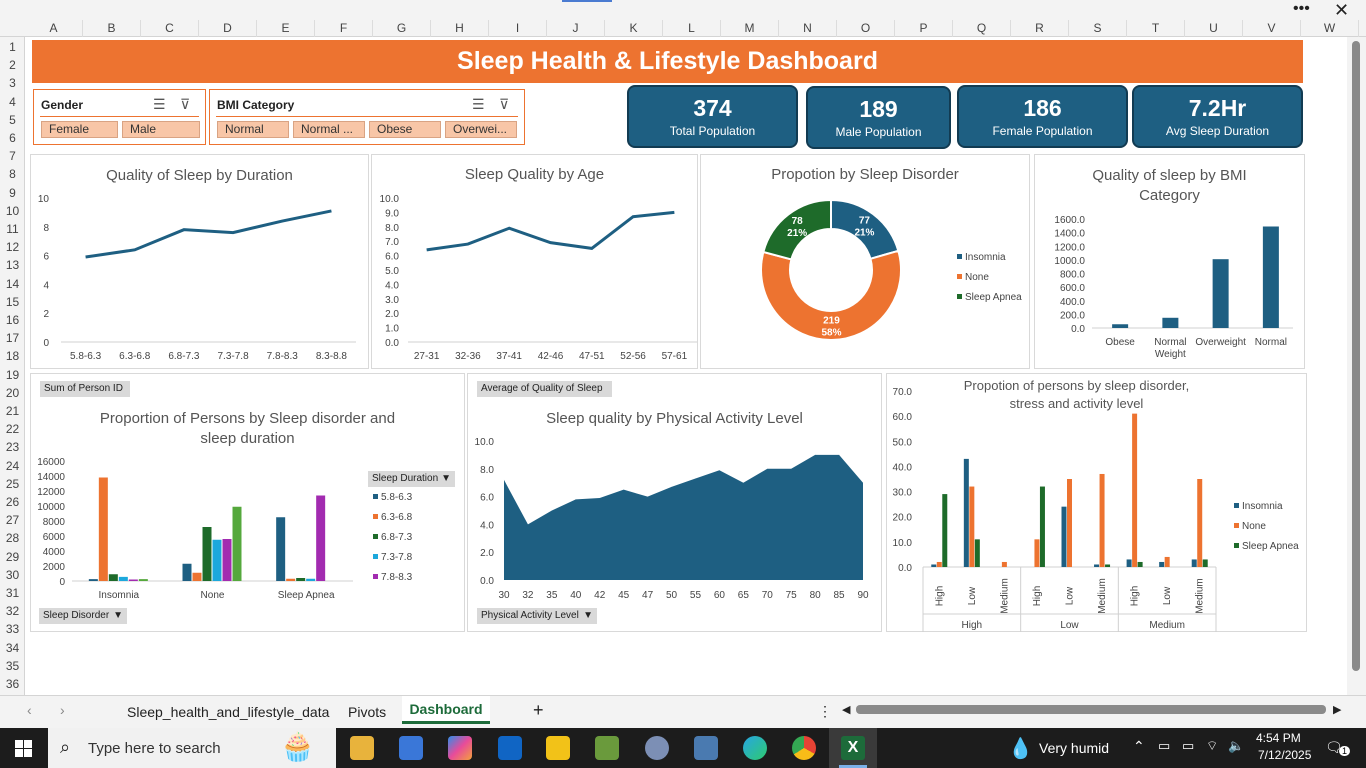 Image resolution: width=1366 pixels, height=768 pixels. Describe the element at coordinates (23, 748) in the screenshot. I see `windows-start-icon` at that location.